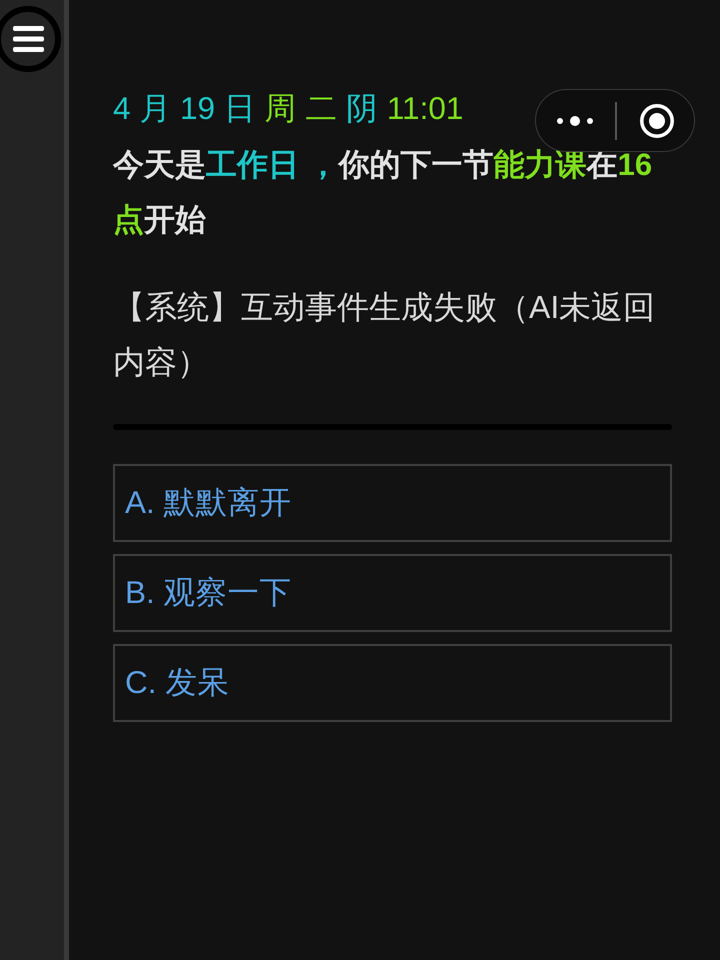 This screenshot has width=720, height=960. I want to click on menu-icon, so click(28, 39).